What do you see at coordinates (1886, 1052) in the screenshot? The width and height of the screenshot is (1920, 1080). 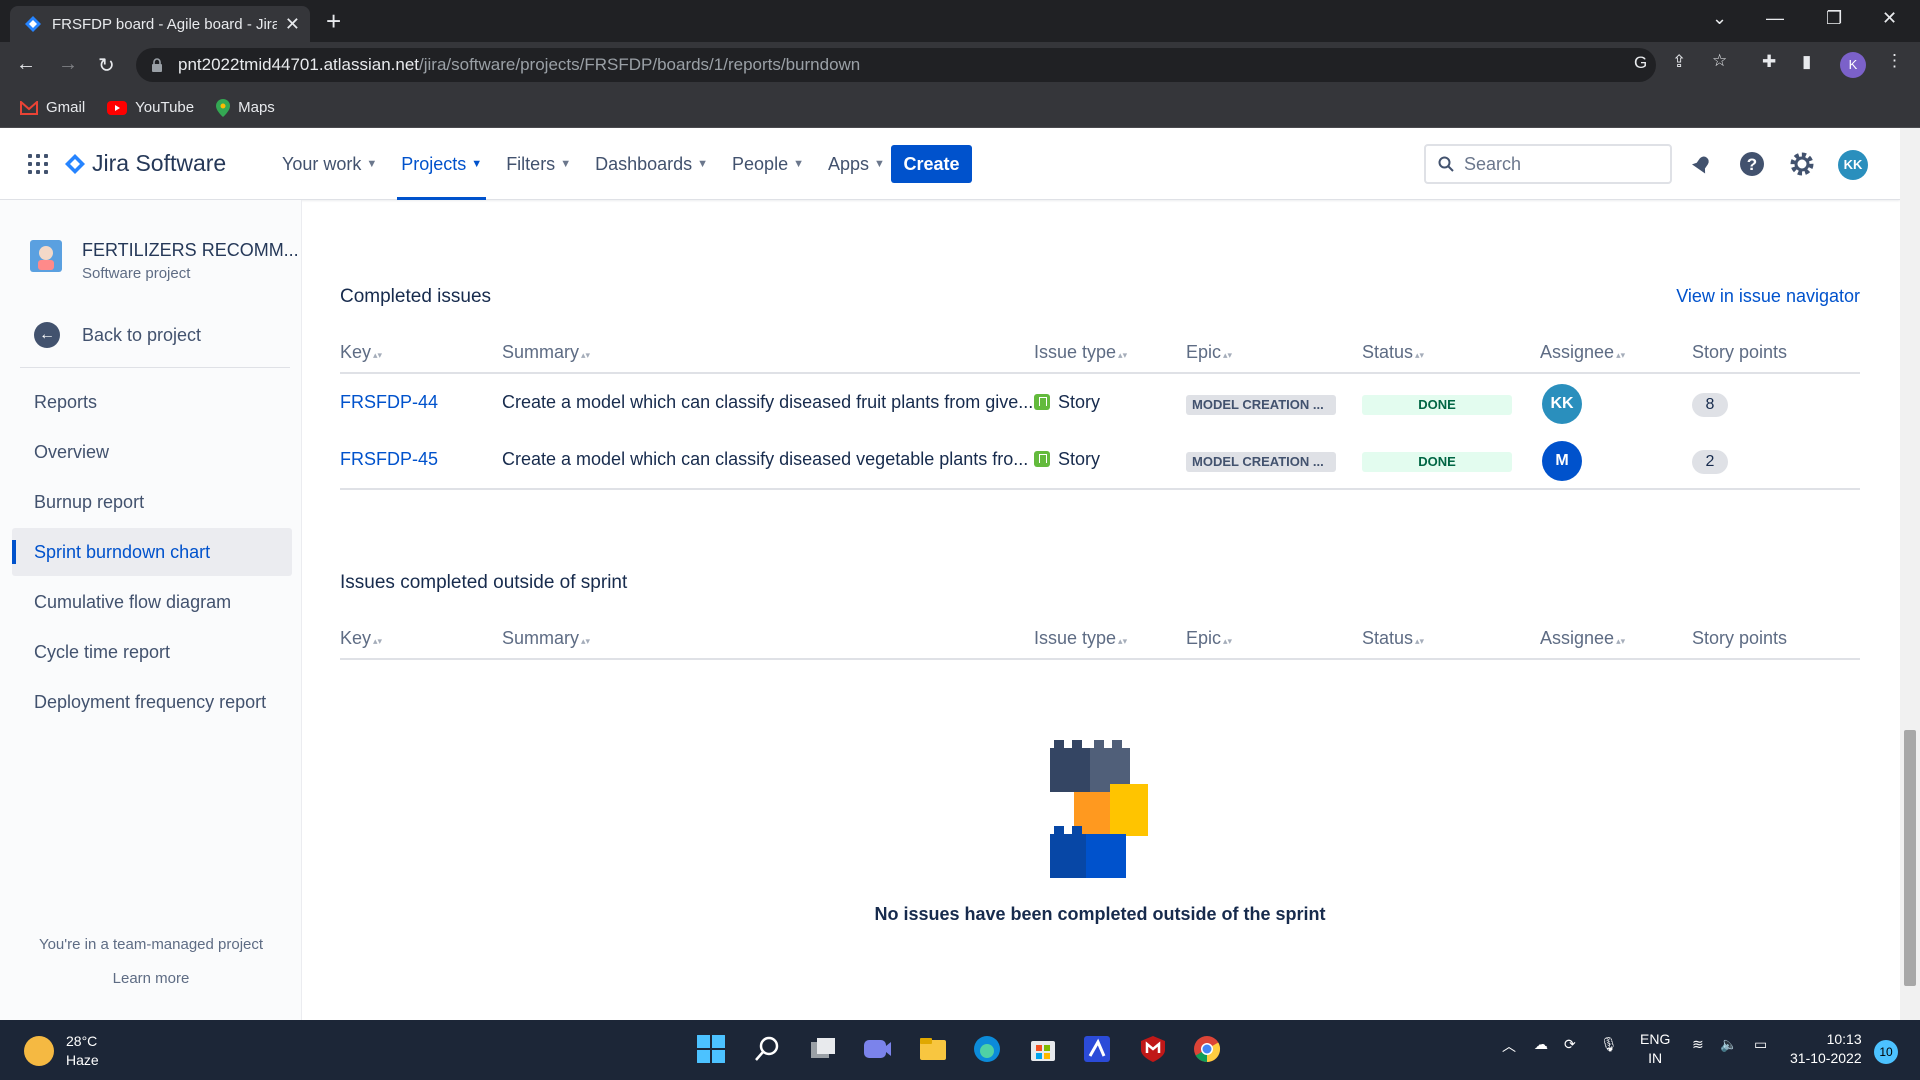 I see `notification-count-badge: 10` at bounding box center [1886, 1052].